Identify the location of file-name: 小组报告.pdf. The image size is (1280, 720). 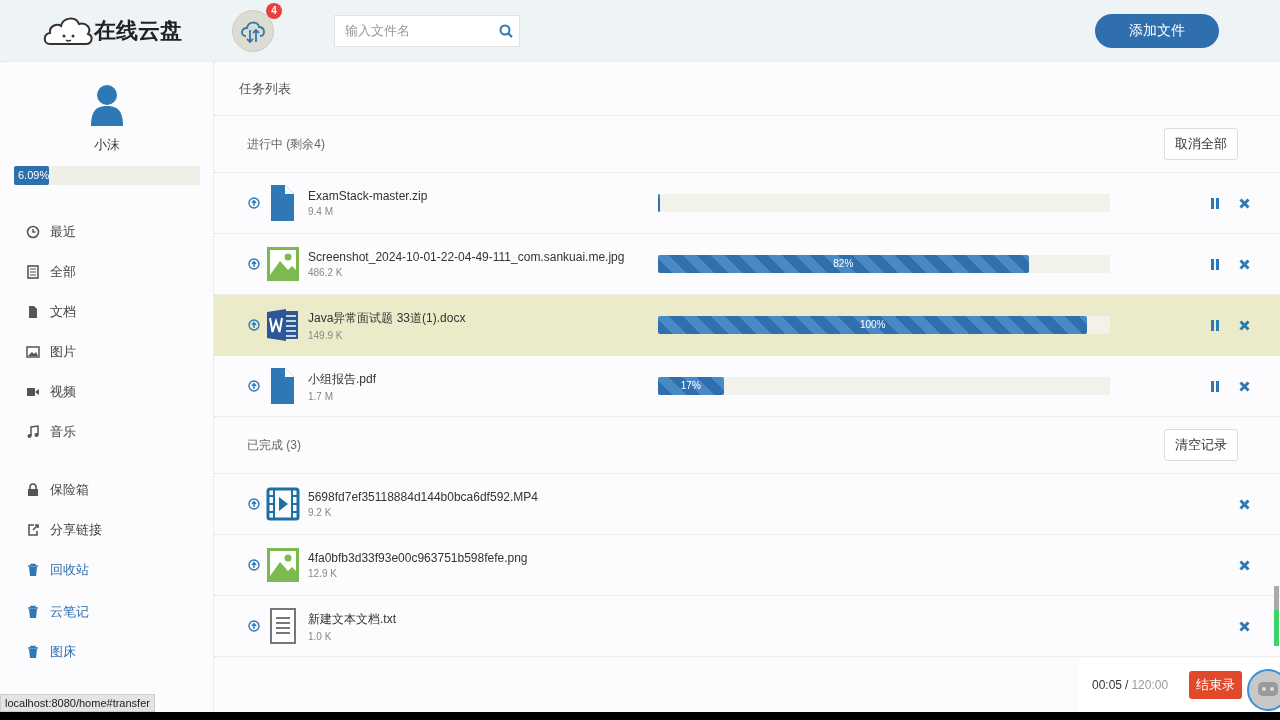
(342, 379).